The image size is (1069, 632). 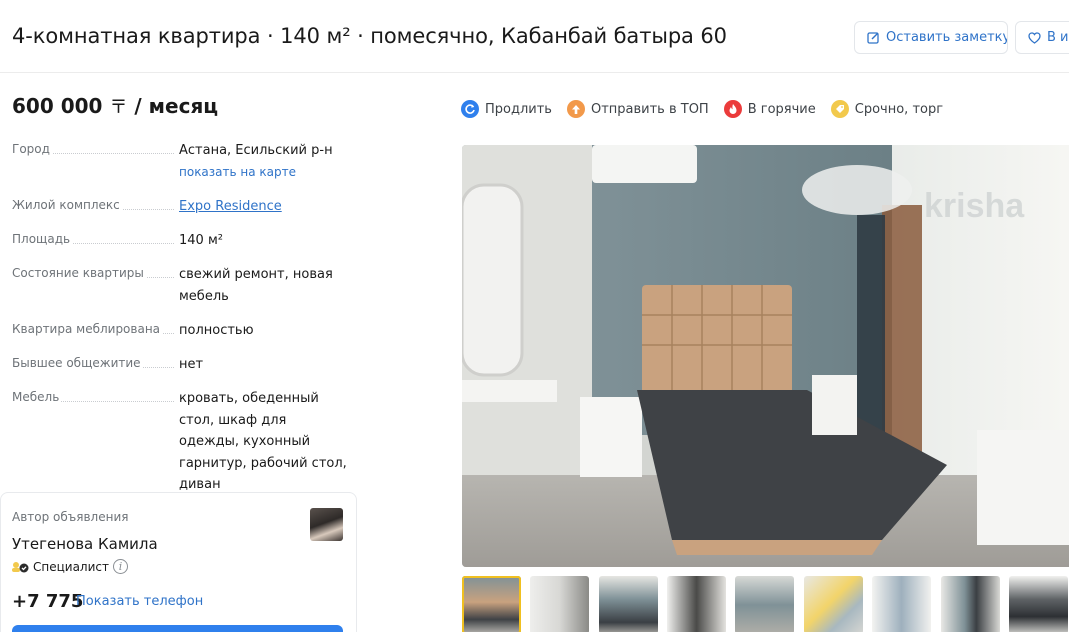 What do you see at coordinates (93, 397) in the screenshot?
I see `param-label: Мебель` at bounding box center [93, 397].